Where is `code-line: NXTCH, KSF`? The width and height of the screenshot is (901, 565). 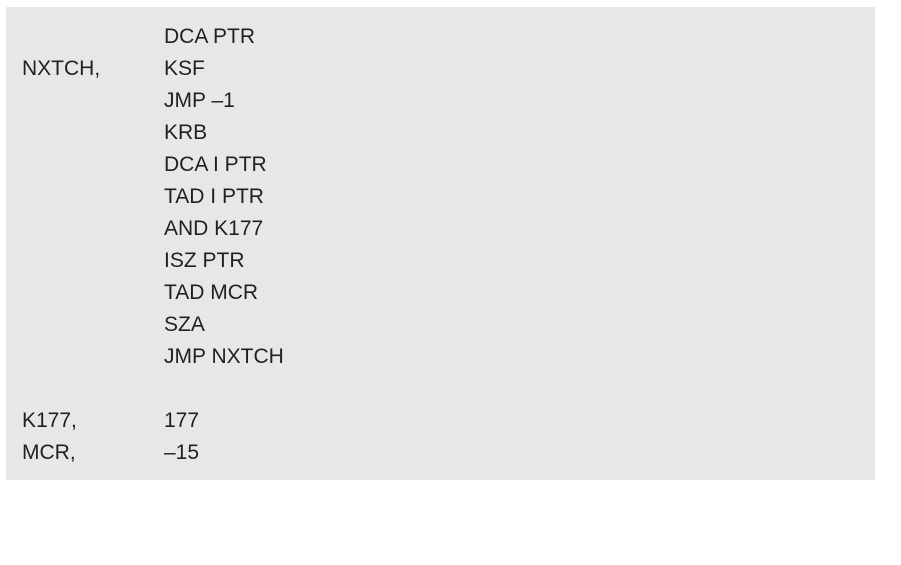 code-line: NXTCH, KSF is located at coordinates (440, 69).